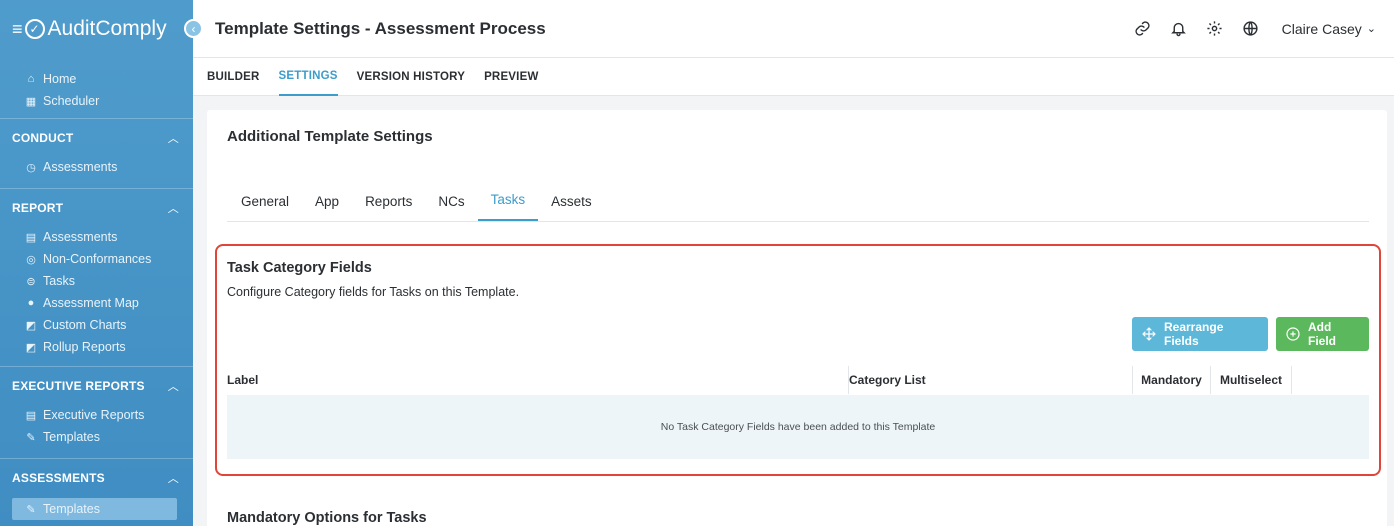  What do you see at coordinates (59, 281) in the screenshot?
I see `sidebar-item-label: Tasks` at bounding box center [59, 281].